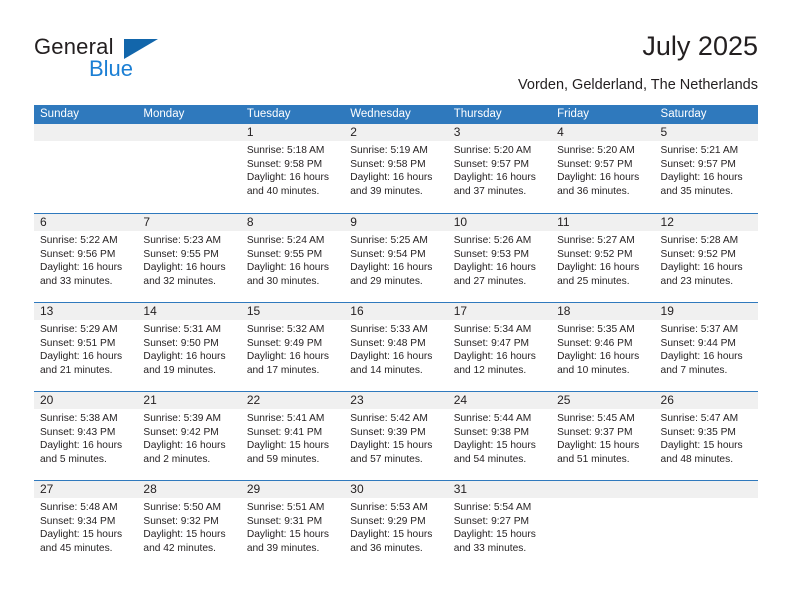 This screenshot has height=612, width=792. Describe the element at coordinates (179, 548) in the screenshot. I see `daylight-text-line2: and 42 minutes.` at that location.